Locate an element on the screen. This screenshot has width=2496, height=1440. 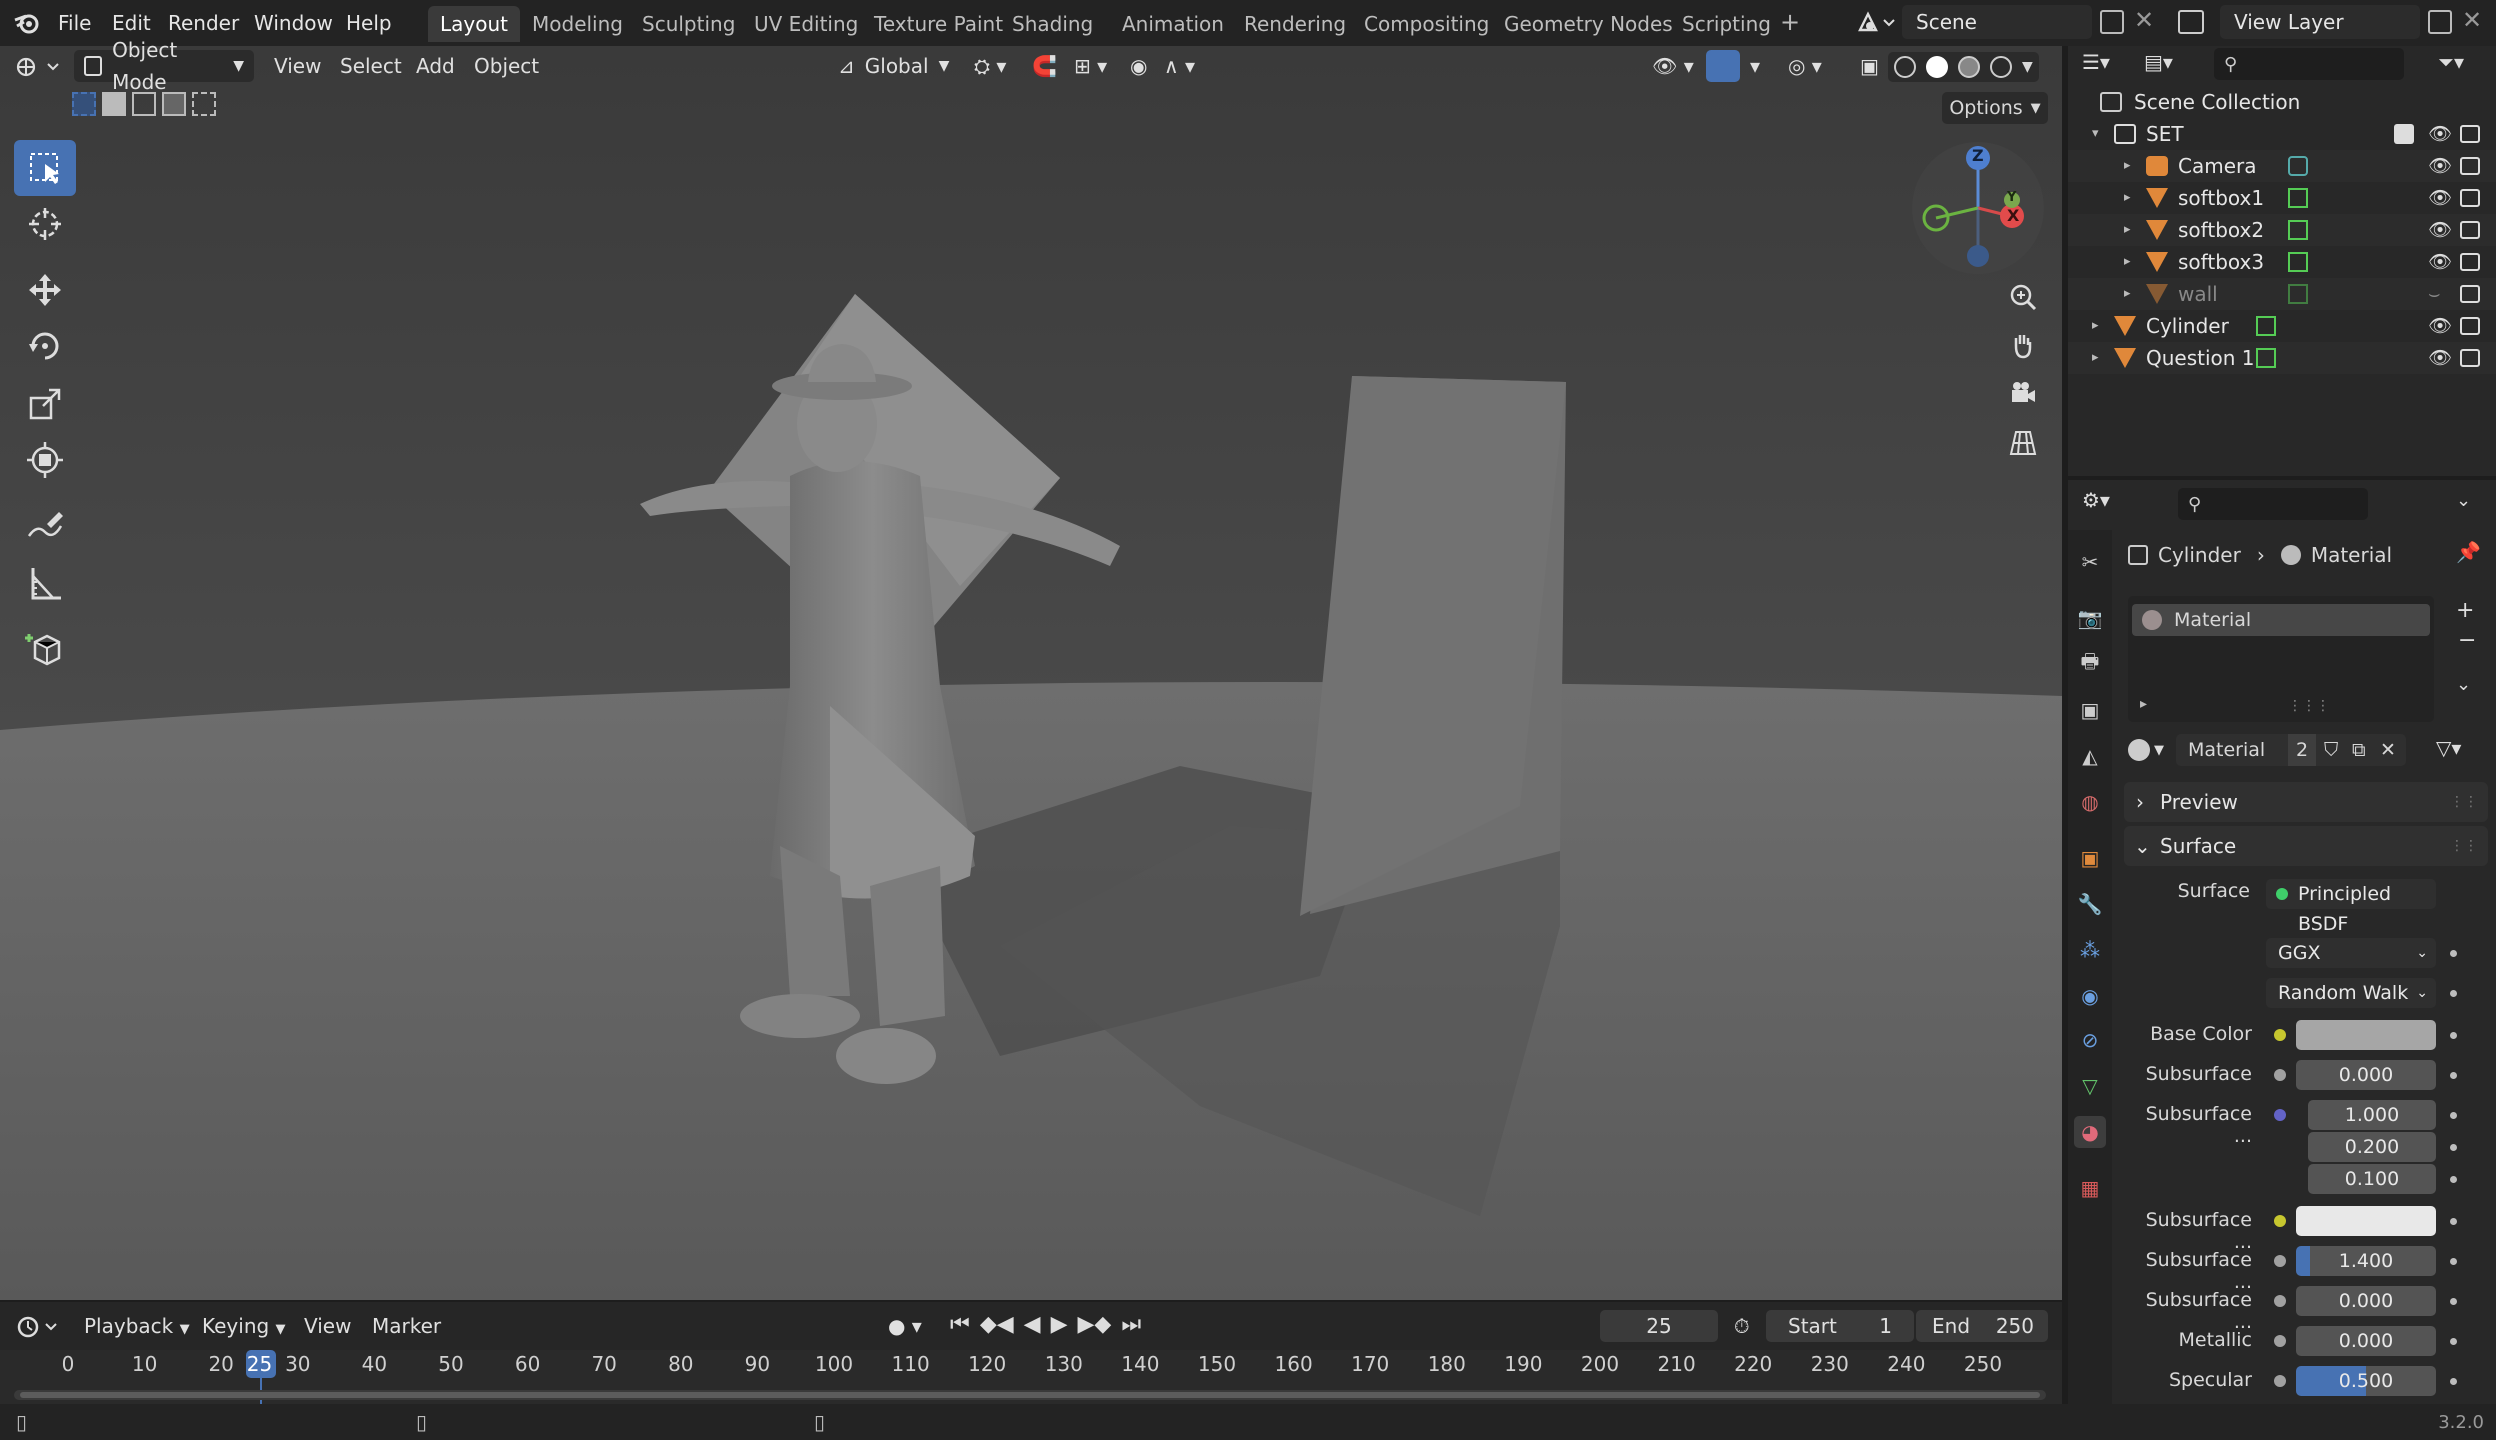
stopwatch-icon: ⏱ is located at coordinates (1742, 1326).